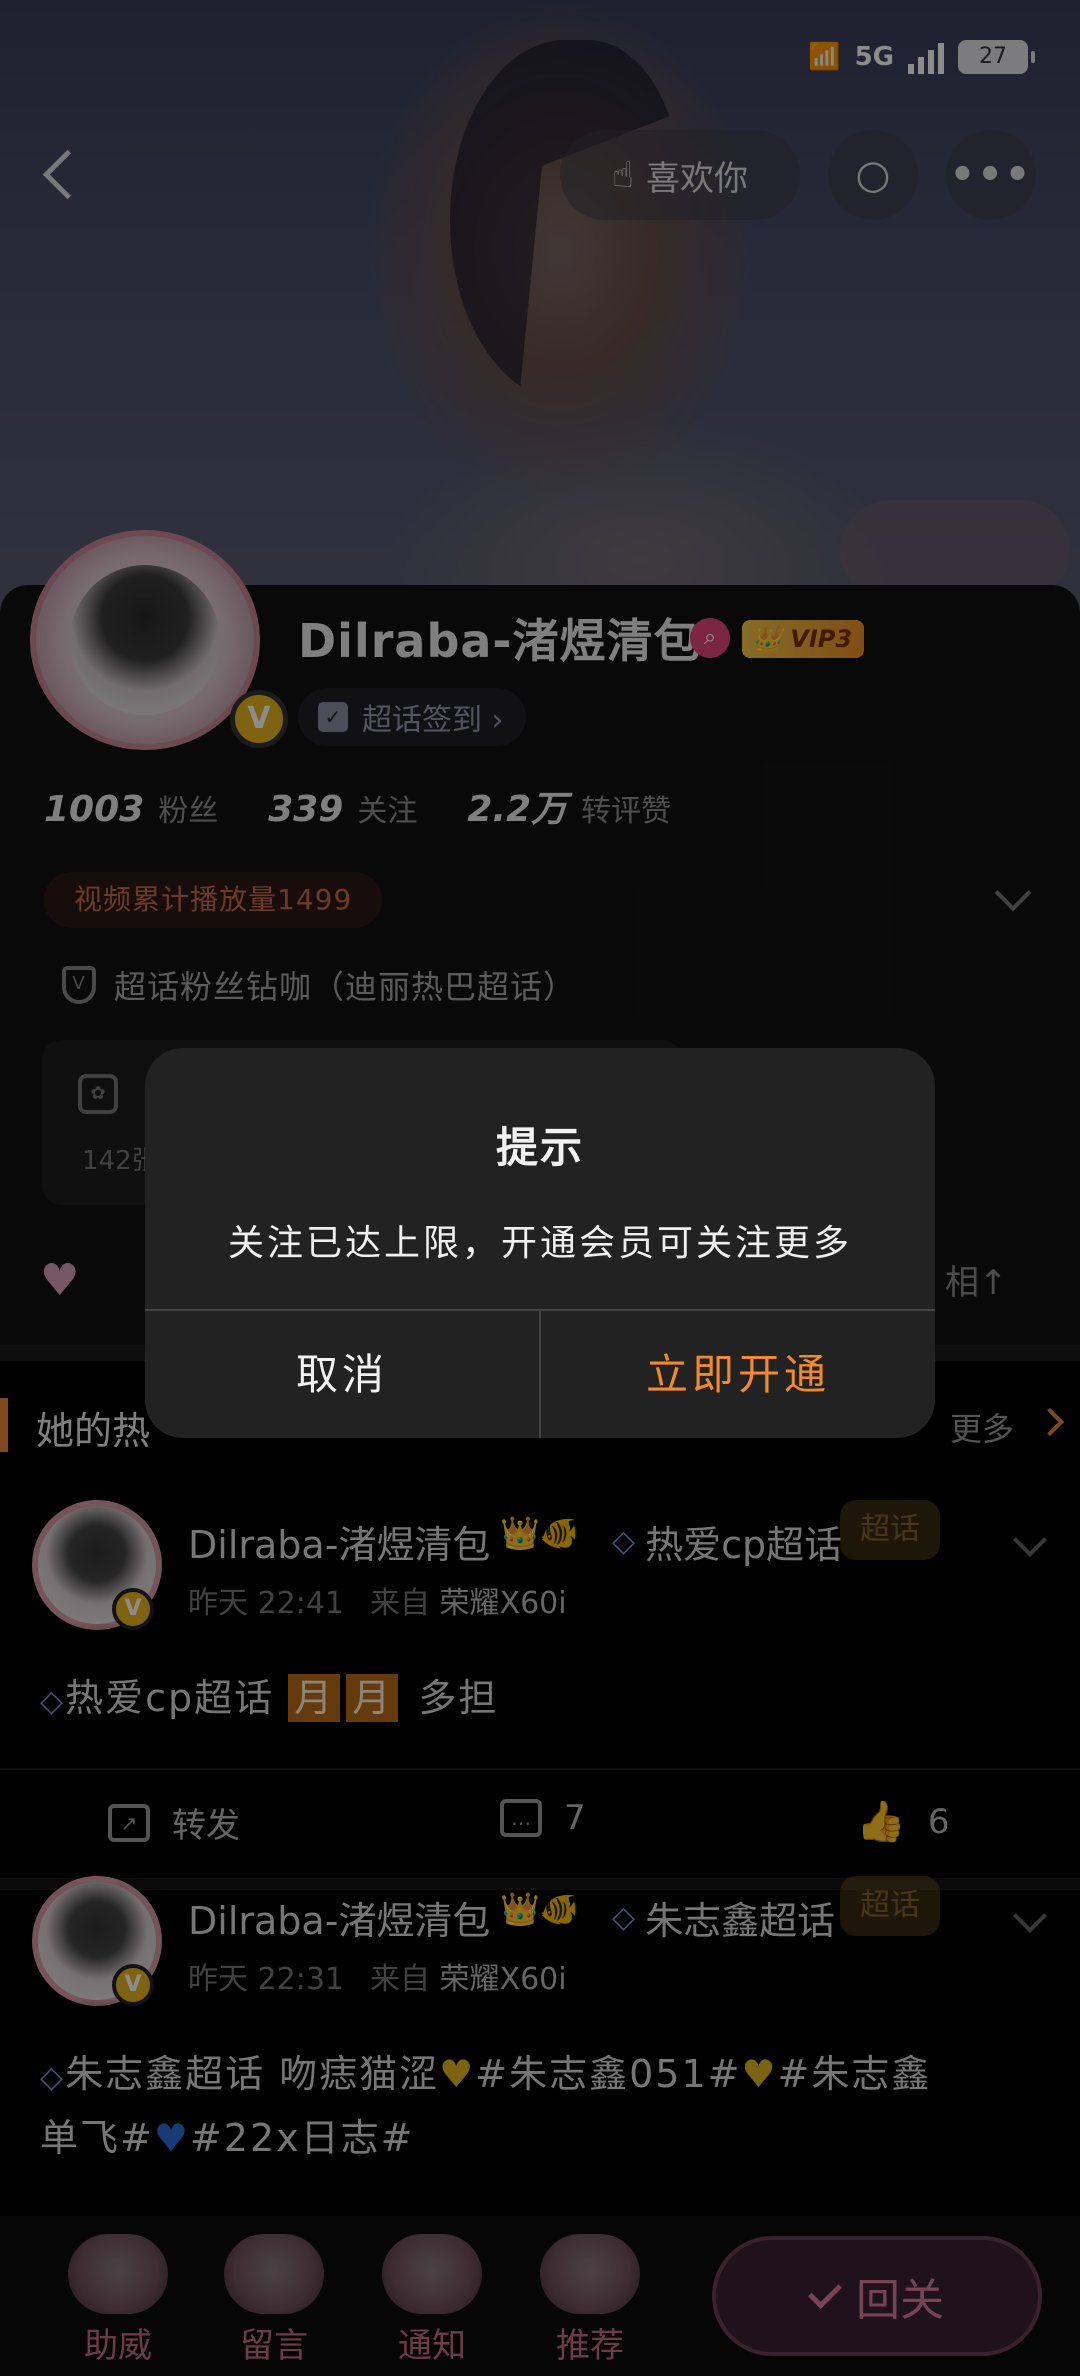  I want to click on dialog-title: 提示, so click(539, 1147).